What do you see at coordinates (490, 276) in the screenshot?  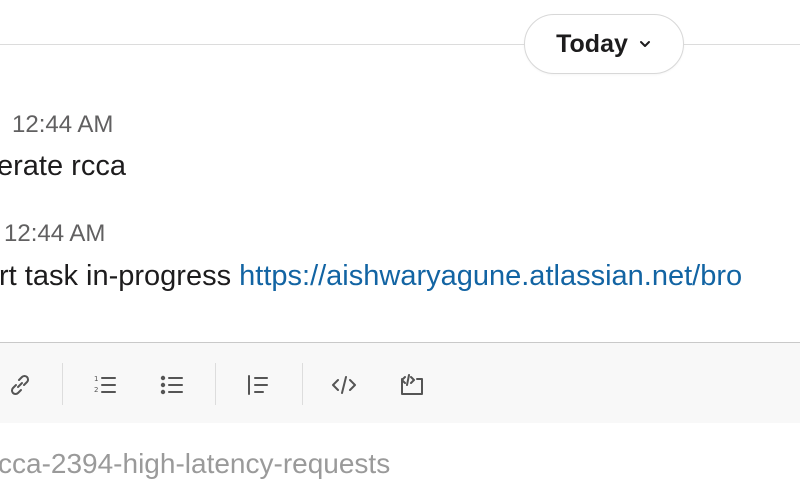 I see `message-link: https://aishwaryagune.atlassian.net/bro` at bounding box center [490, 276].